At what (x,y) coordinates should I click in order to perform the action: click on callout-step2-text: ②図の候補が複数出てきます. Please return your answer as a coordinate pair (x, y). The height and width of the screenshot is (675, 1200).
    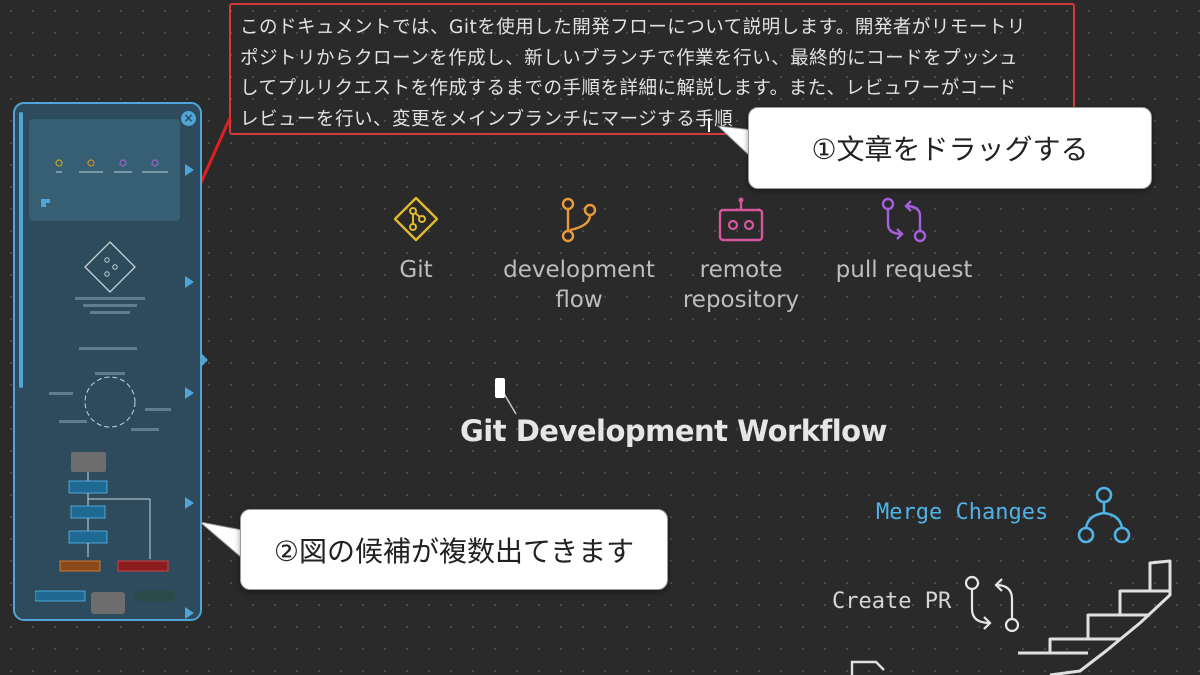
    Looking at the image, I should click on (454, 551).